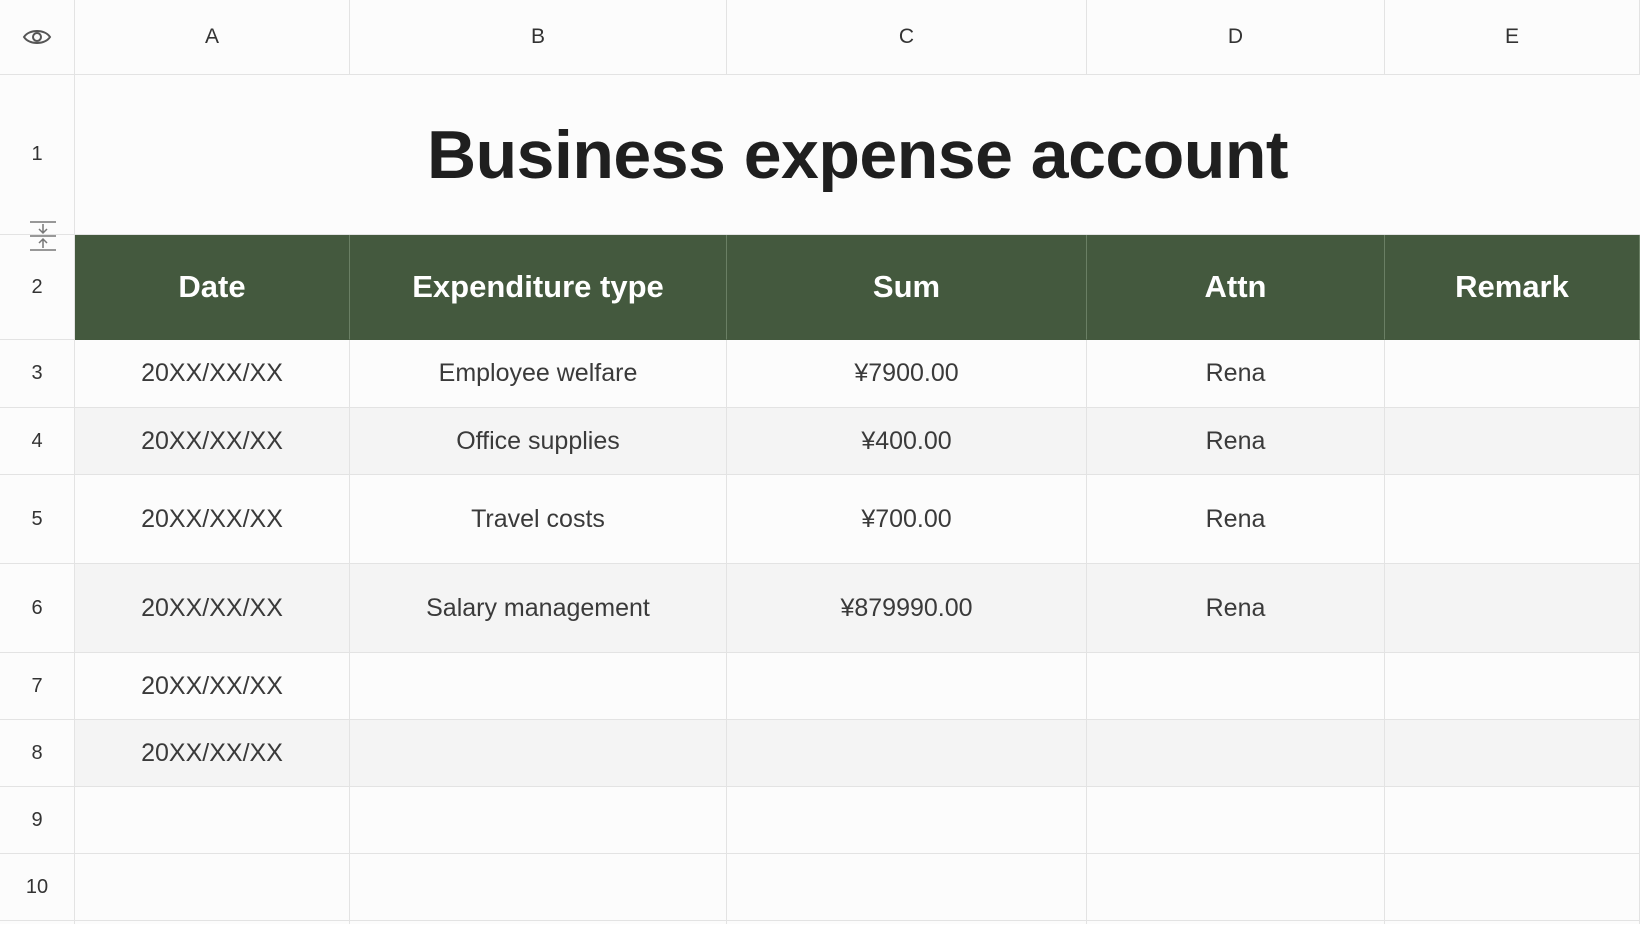 The image size is (1640, 952). Describe the element at coordinates (1512, 37) in the screenshot. I see `column-header-e: E` at that location.